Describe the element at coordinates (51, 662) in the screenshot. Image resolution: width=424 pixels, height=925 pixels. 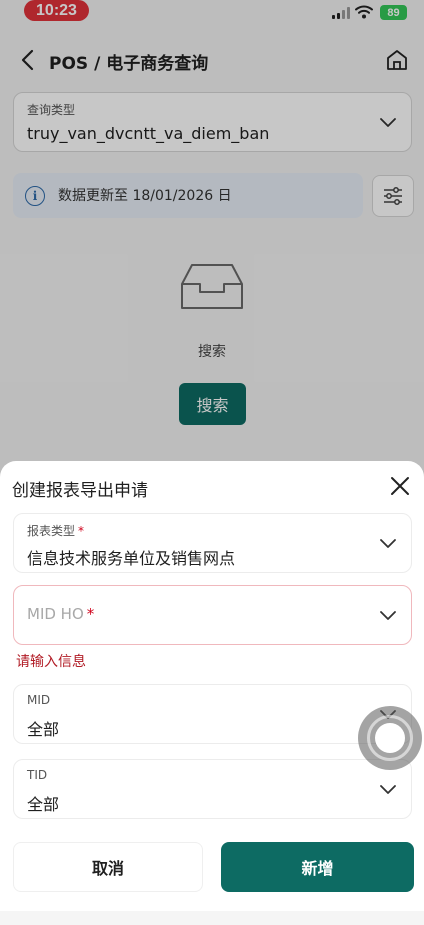
I see `mid-ho-error-message: 请输入信息` at that location.